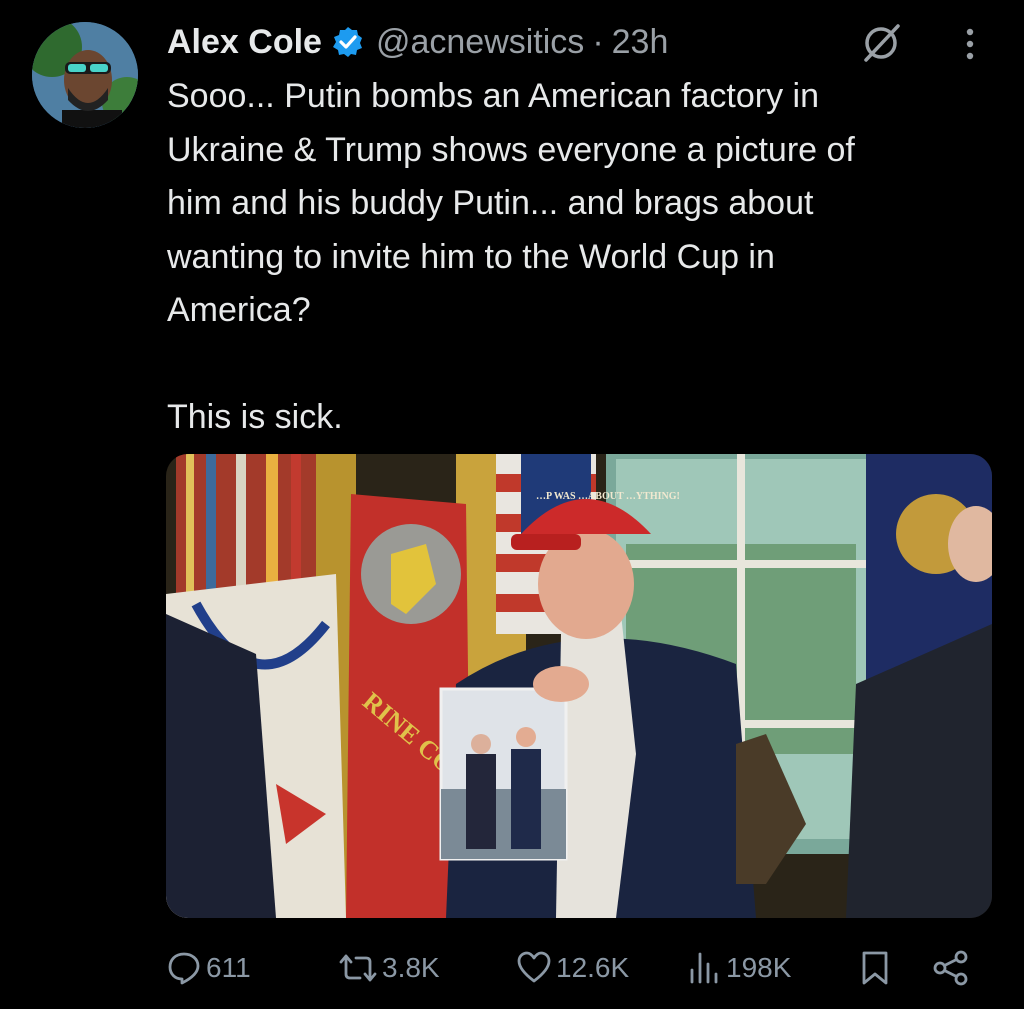 Image resolution: width=1024 pixels, height=1009 pixels. Describe the element at coordinates (480, 42) in the screenshot. I see `author-handle: @acnewsitics` at that location.